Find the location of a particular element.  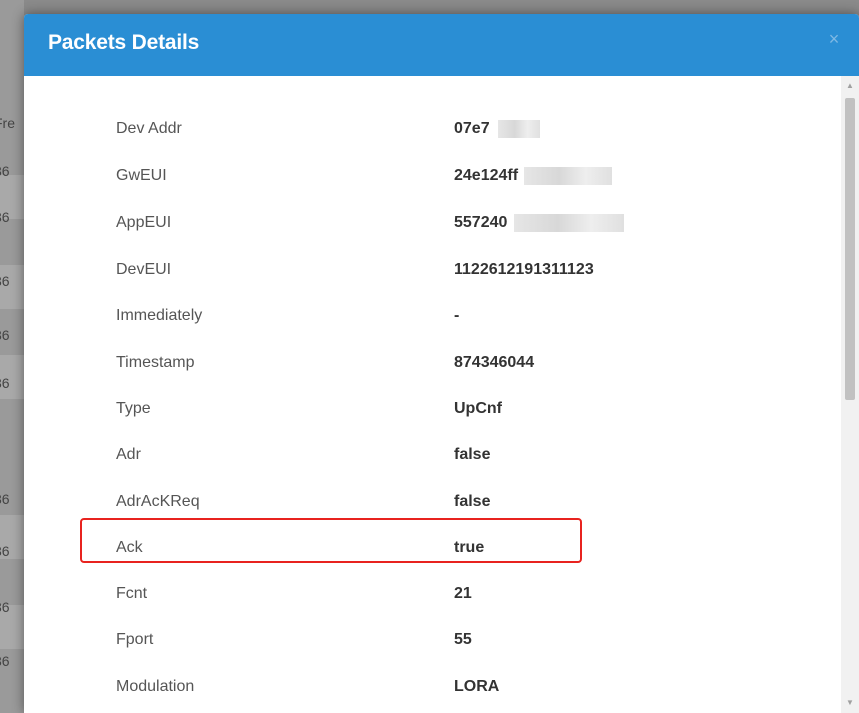

detail-row-deveui: DevEUI 1122612191311123 is located at coordinates (432, 270).